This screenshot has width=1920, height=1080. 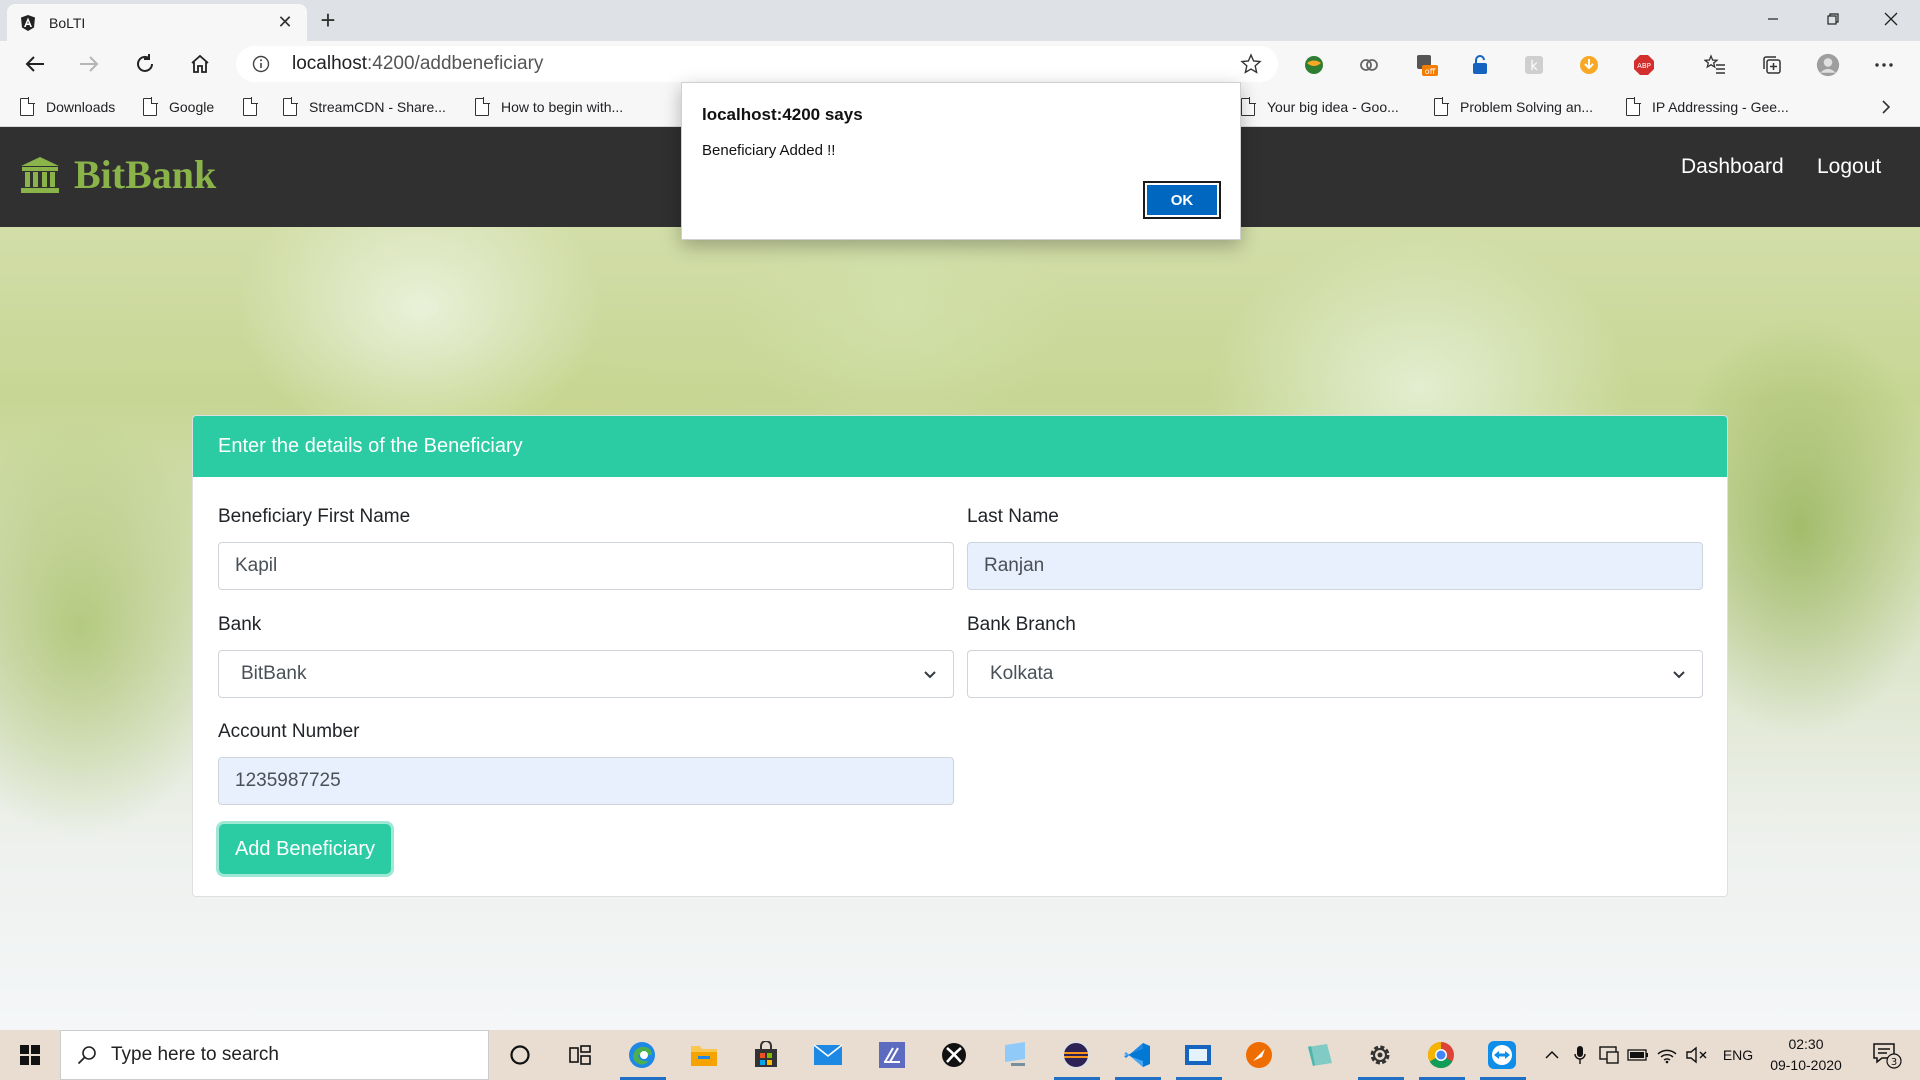 What do you see at coordinates (1806, 1044) in the screenshot?
I see `clock-time: 02:30` at bounding box center [1806, 1044].